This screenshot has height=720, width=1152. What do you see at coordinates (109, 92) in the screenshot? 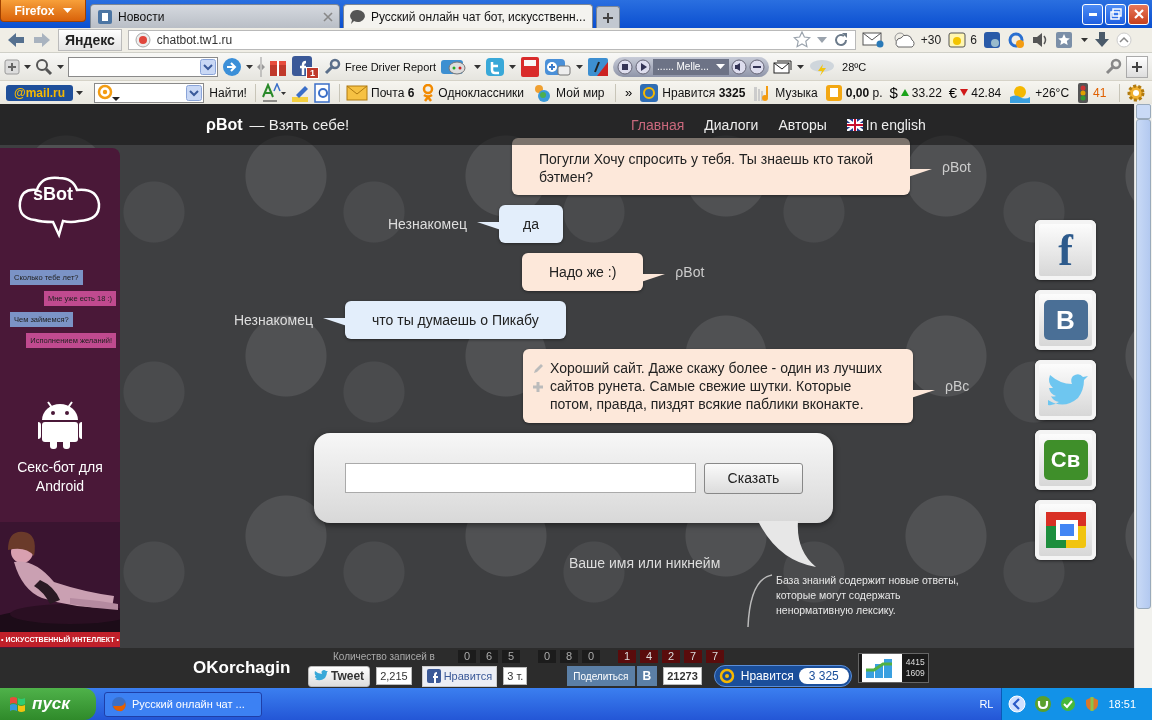
I see `at-icon` at bounding box center [109, 92].